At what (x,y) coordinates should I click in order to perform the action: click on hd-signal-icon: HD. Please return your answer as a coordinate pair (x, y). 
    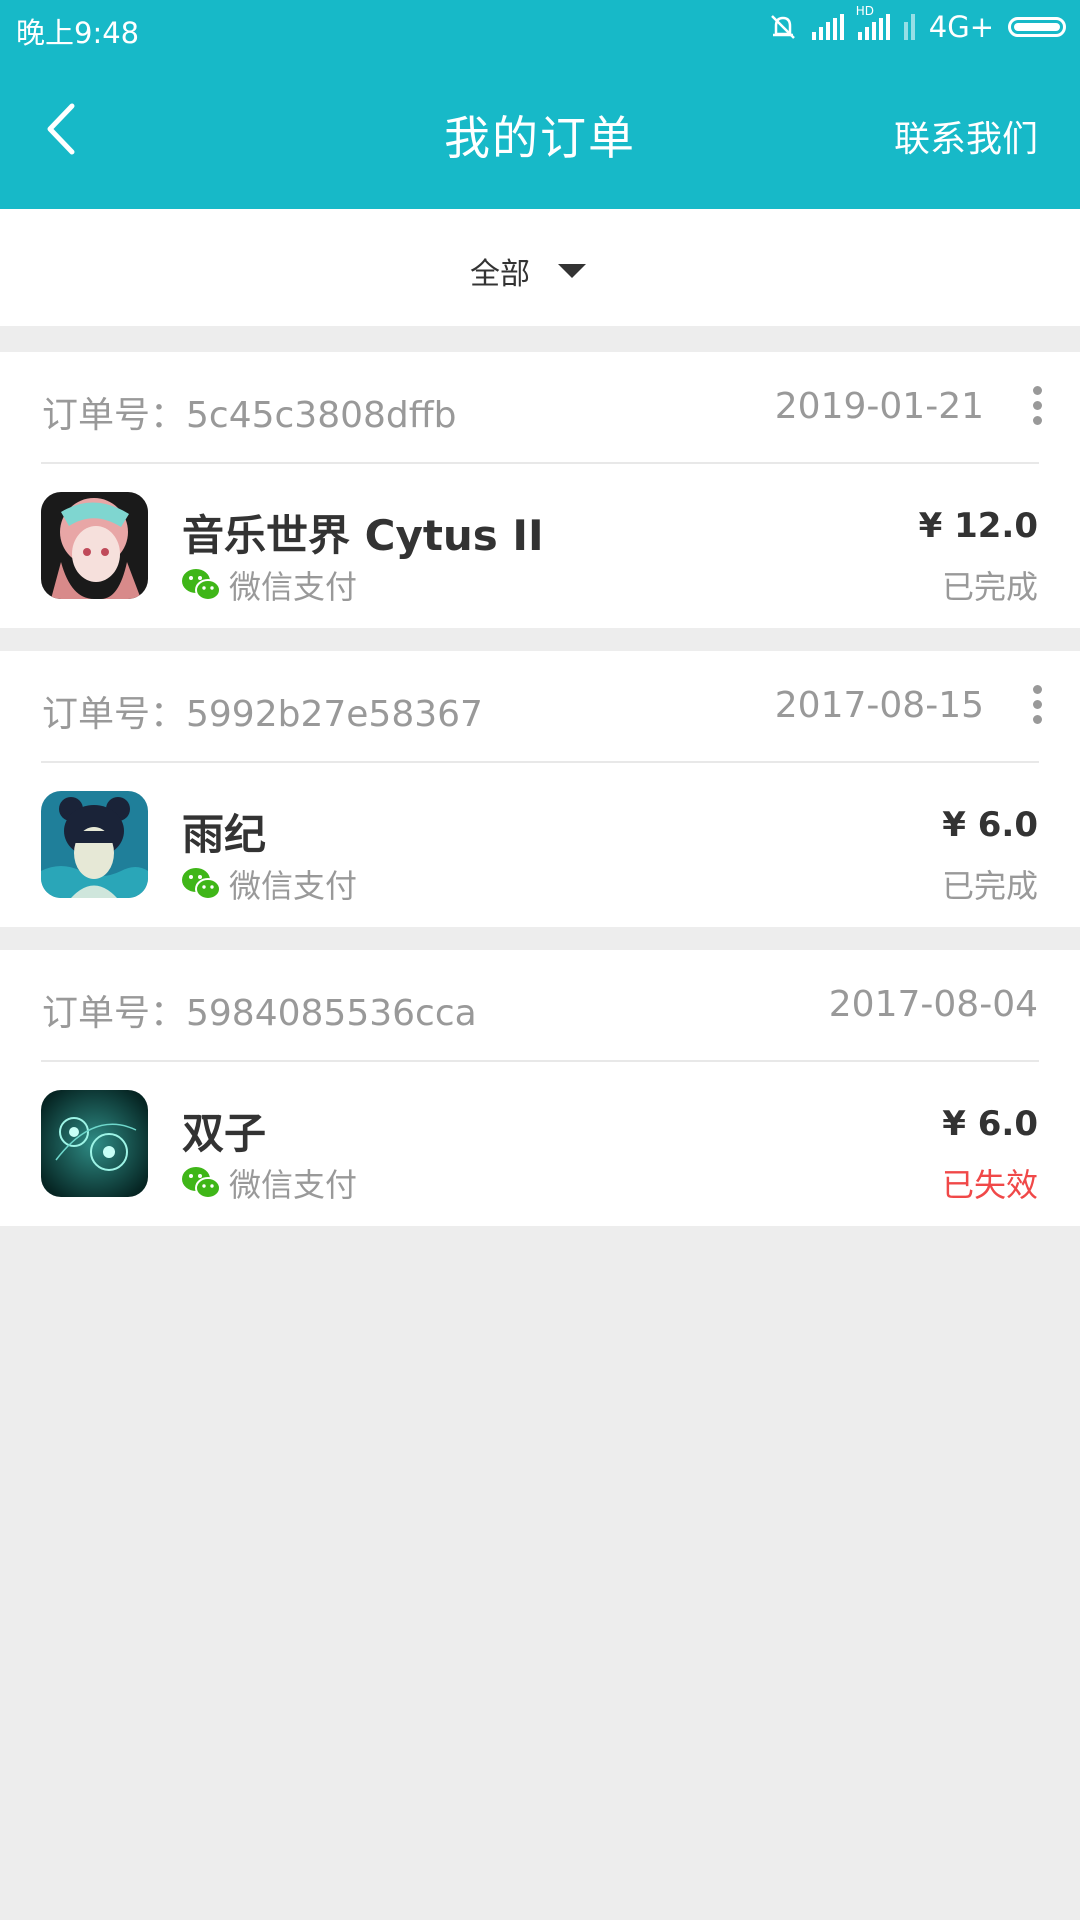
    Looking at the image, I should click on (873, 22).